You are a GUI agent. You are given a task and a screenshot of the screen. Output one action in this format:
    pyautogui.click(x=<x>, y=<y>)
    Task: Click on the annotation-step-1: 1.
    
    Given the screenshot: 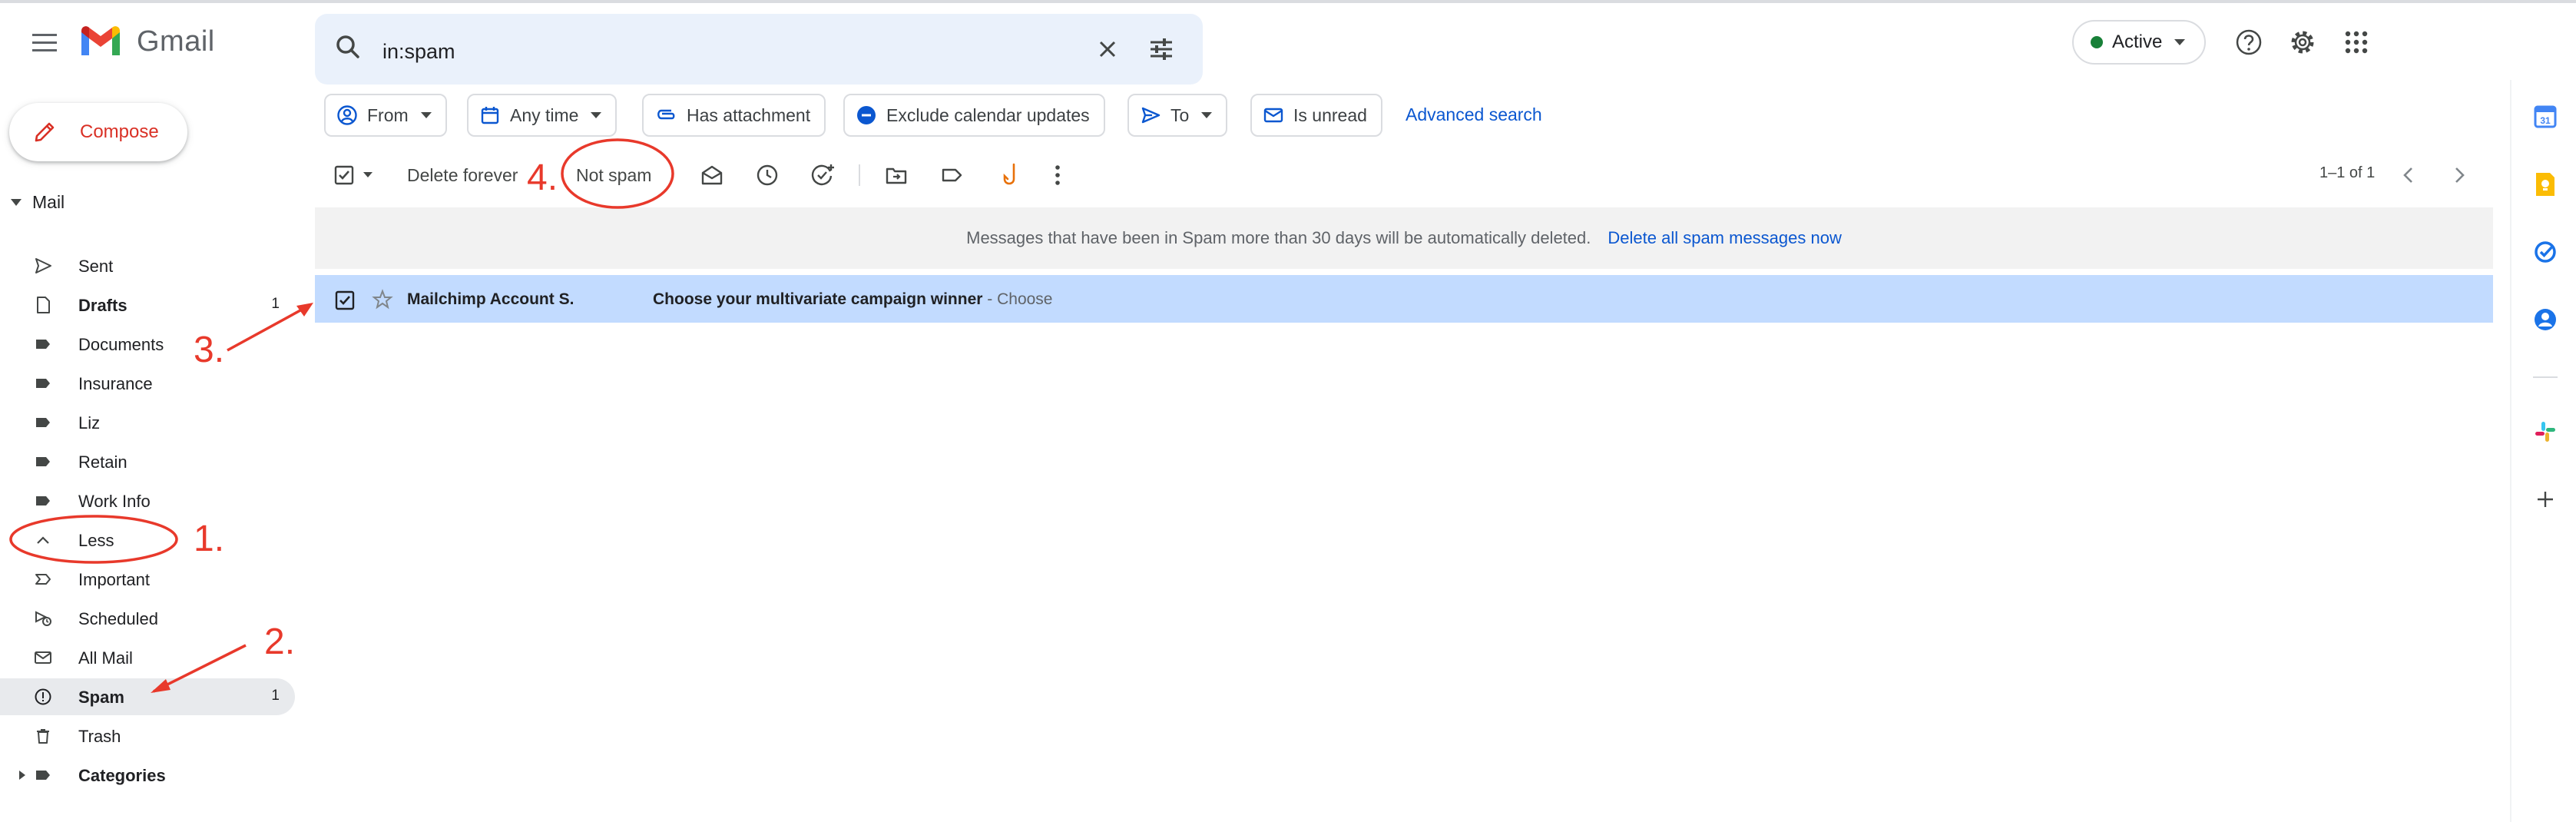 What is the action you would take?
    pyautogui.click(x=209, y=539)
    